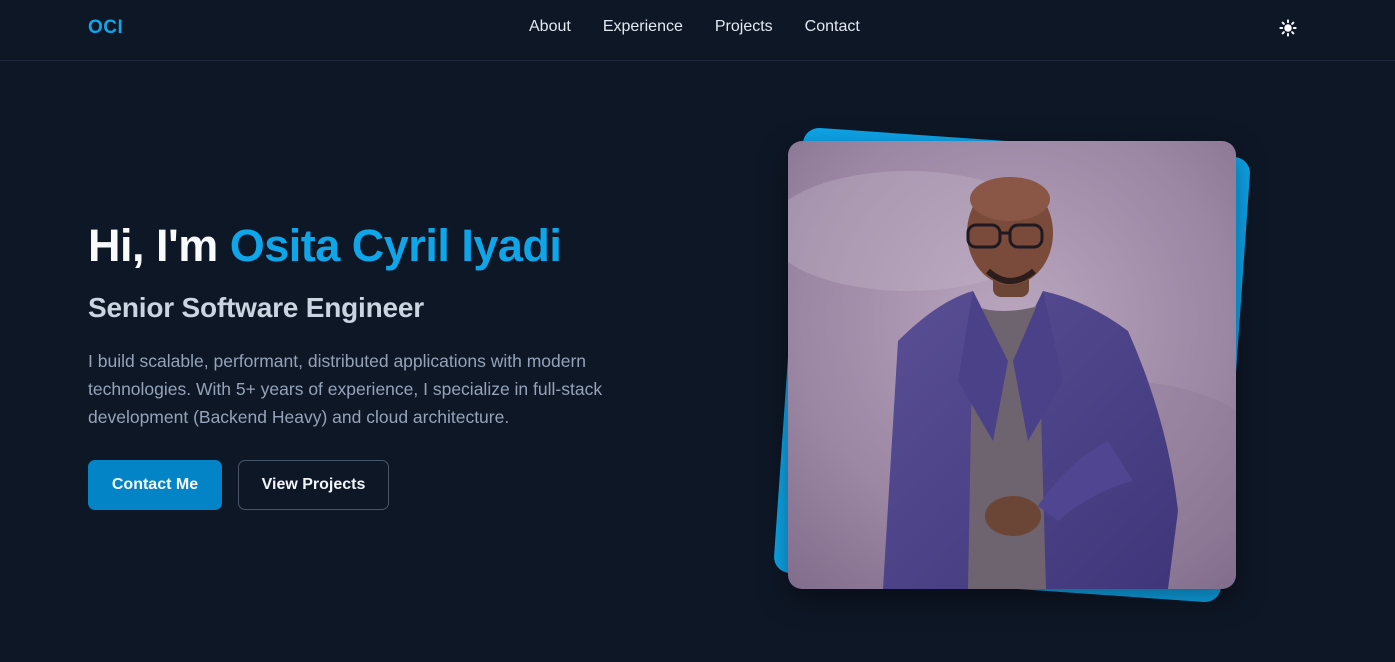 Image resolution: width=1395 pixels, height=662 pixels. Describe the element at coordinates (105, 28) in the screenshot. I see `logo: OCI` at that location.